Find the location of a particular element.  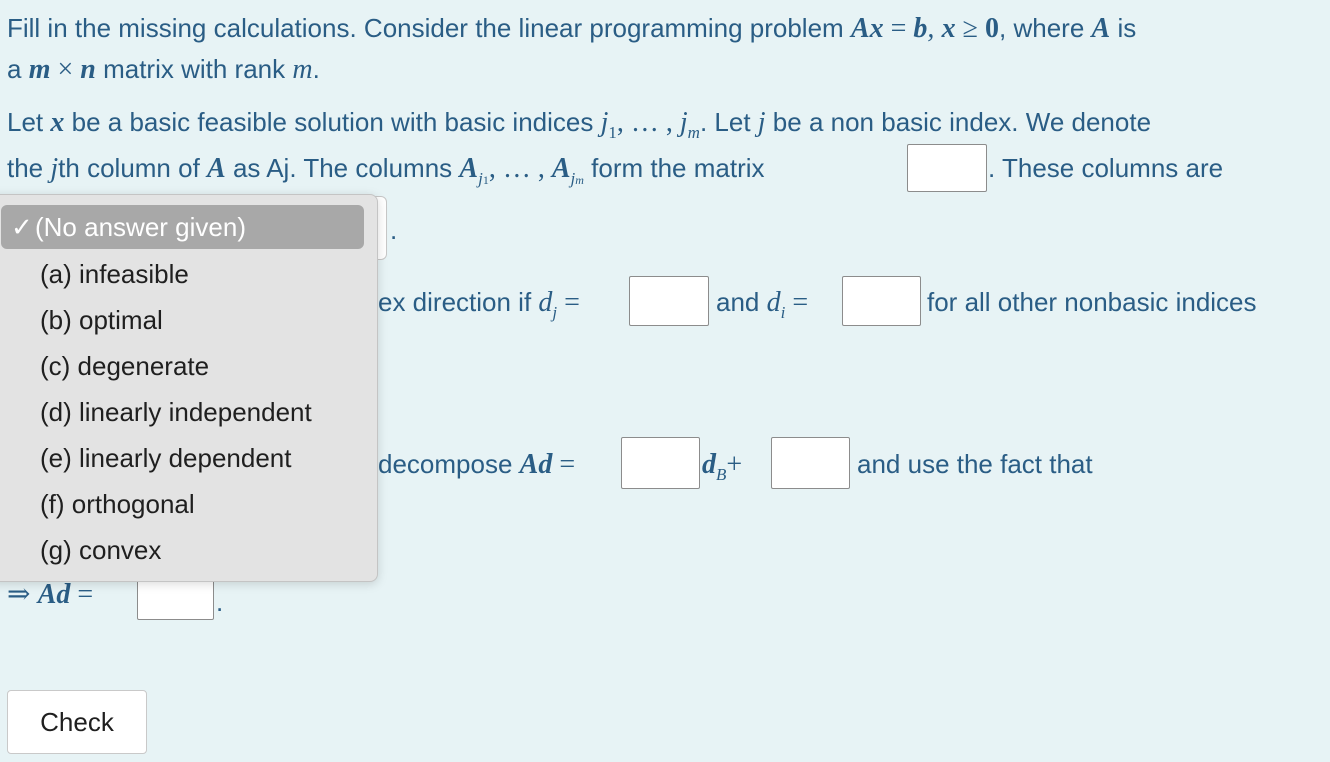

math-A-2: A is located at coordinates (216, 168).